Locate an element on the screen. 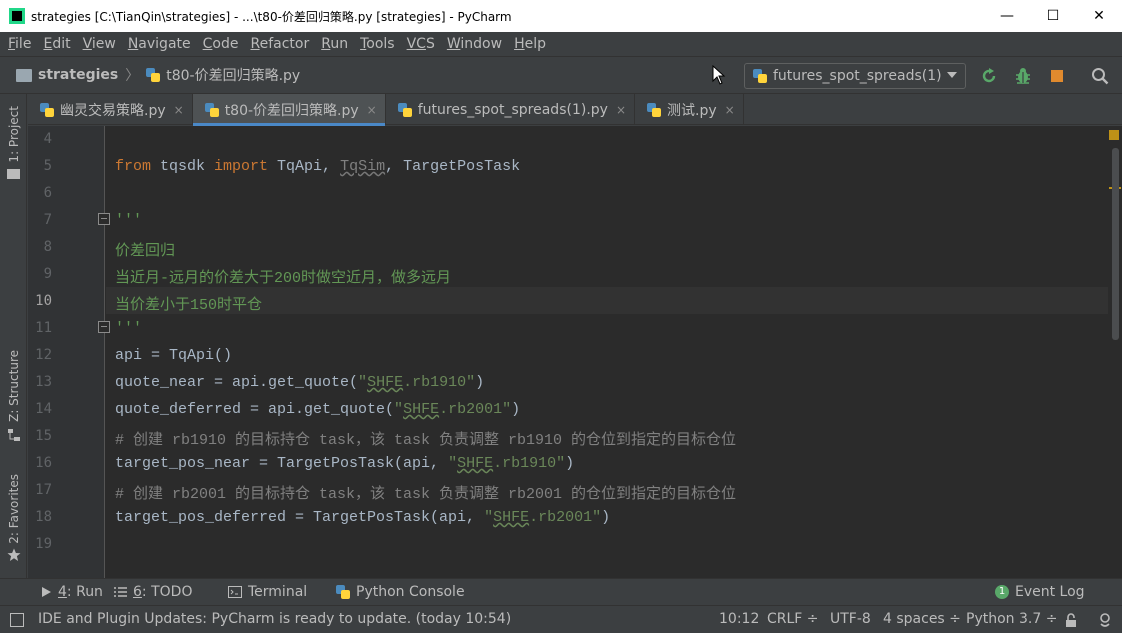 This screenshot has height=633, width=1122. event-log-tool-button: 1 Event Log is located at coordinates (1040, 592).